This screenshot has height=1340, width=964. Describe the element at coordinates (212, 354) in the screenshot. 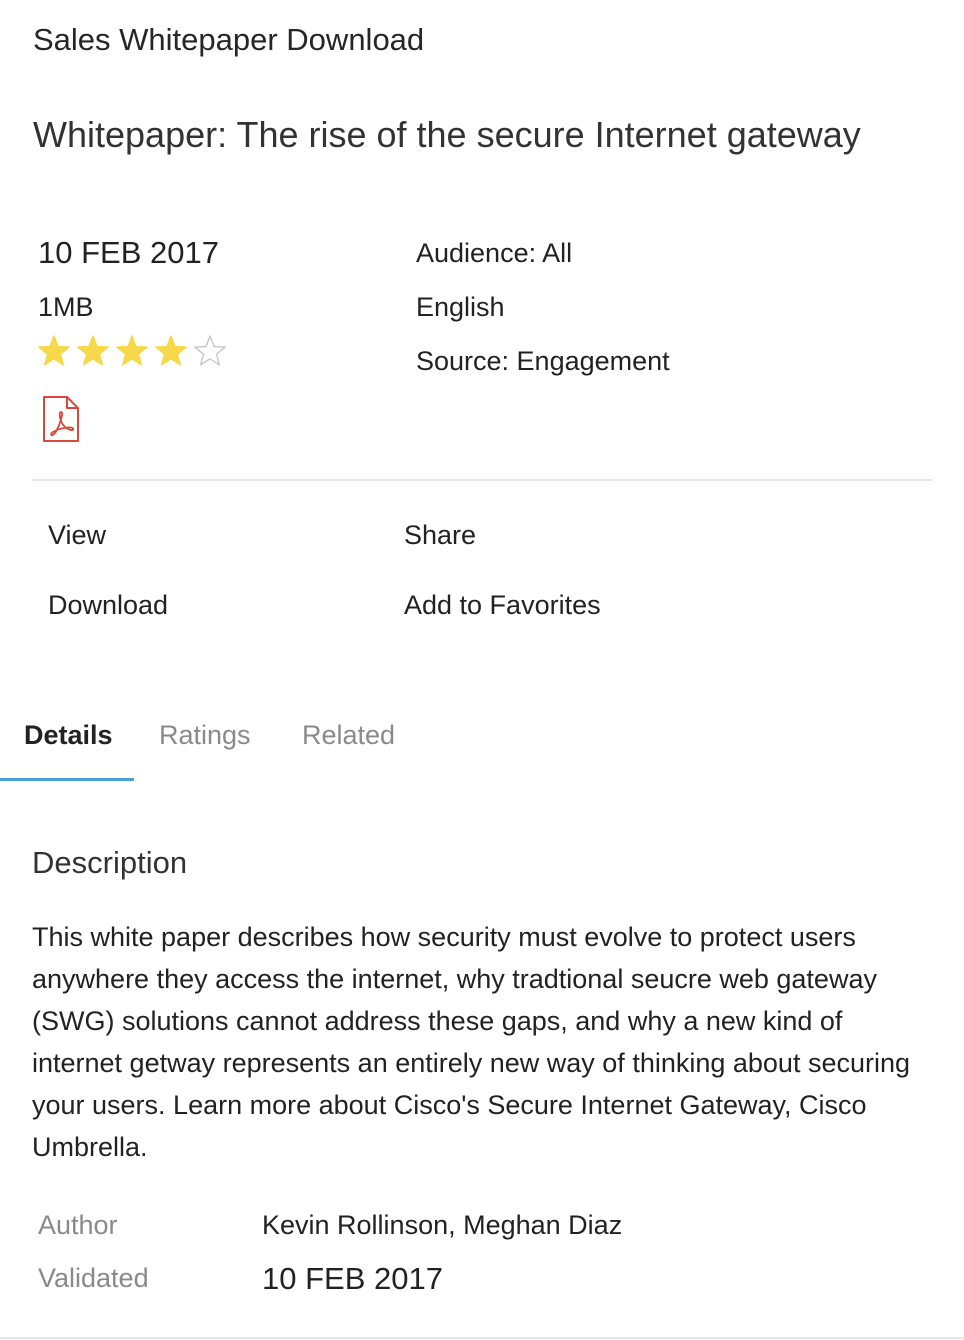

I see `star-empty-icon` at that location.